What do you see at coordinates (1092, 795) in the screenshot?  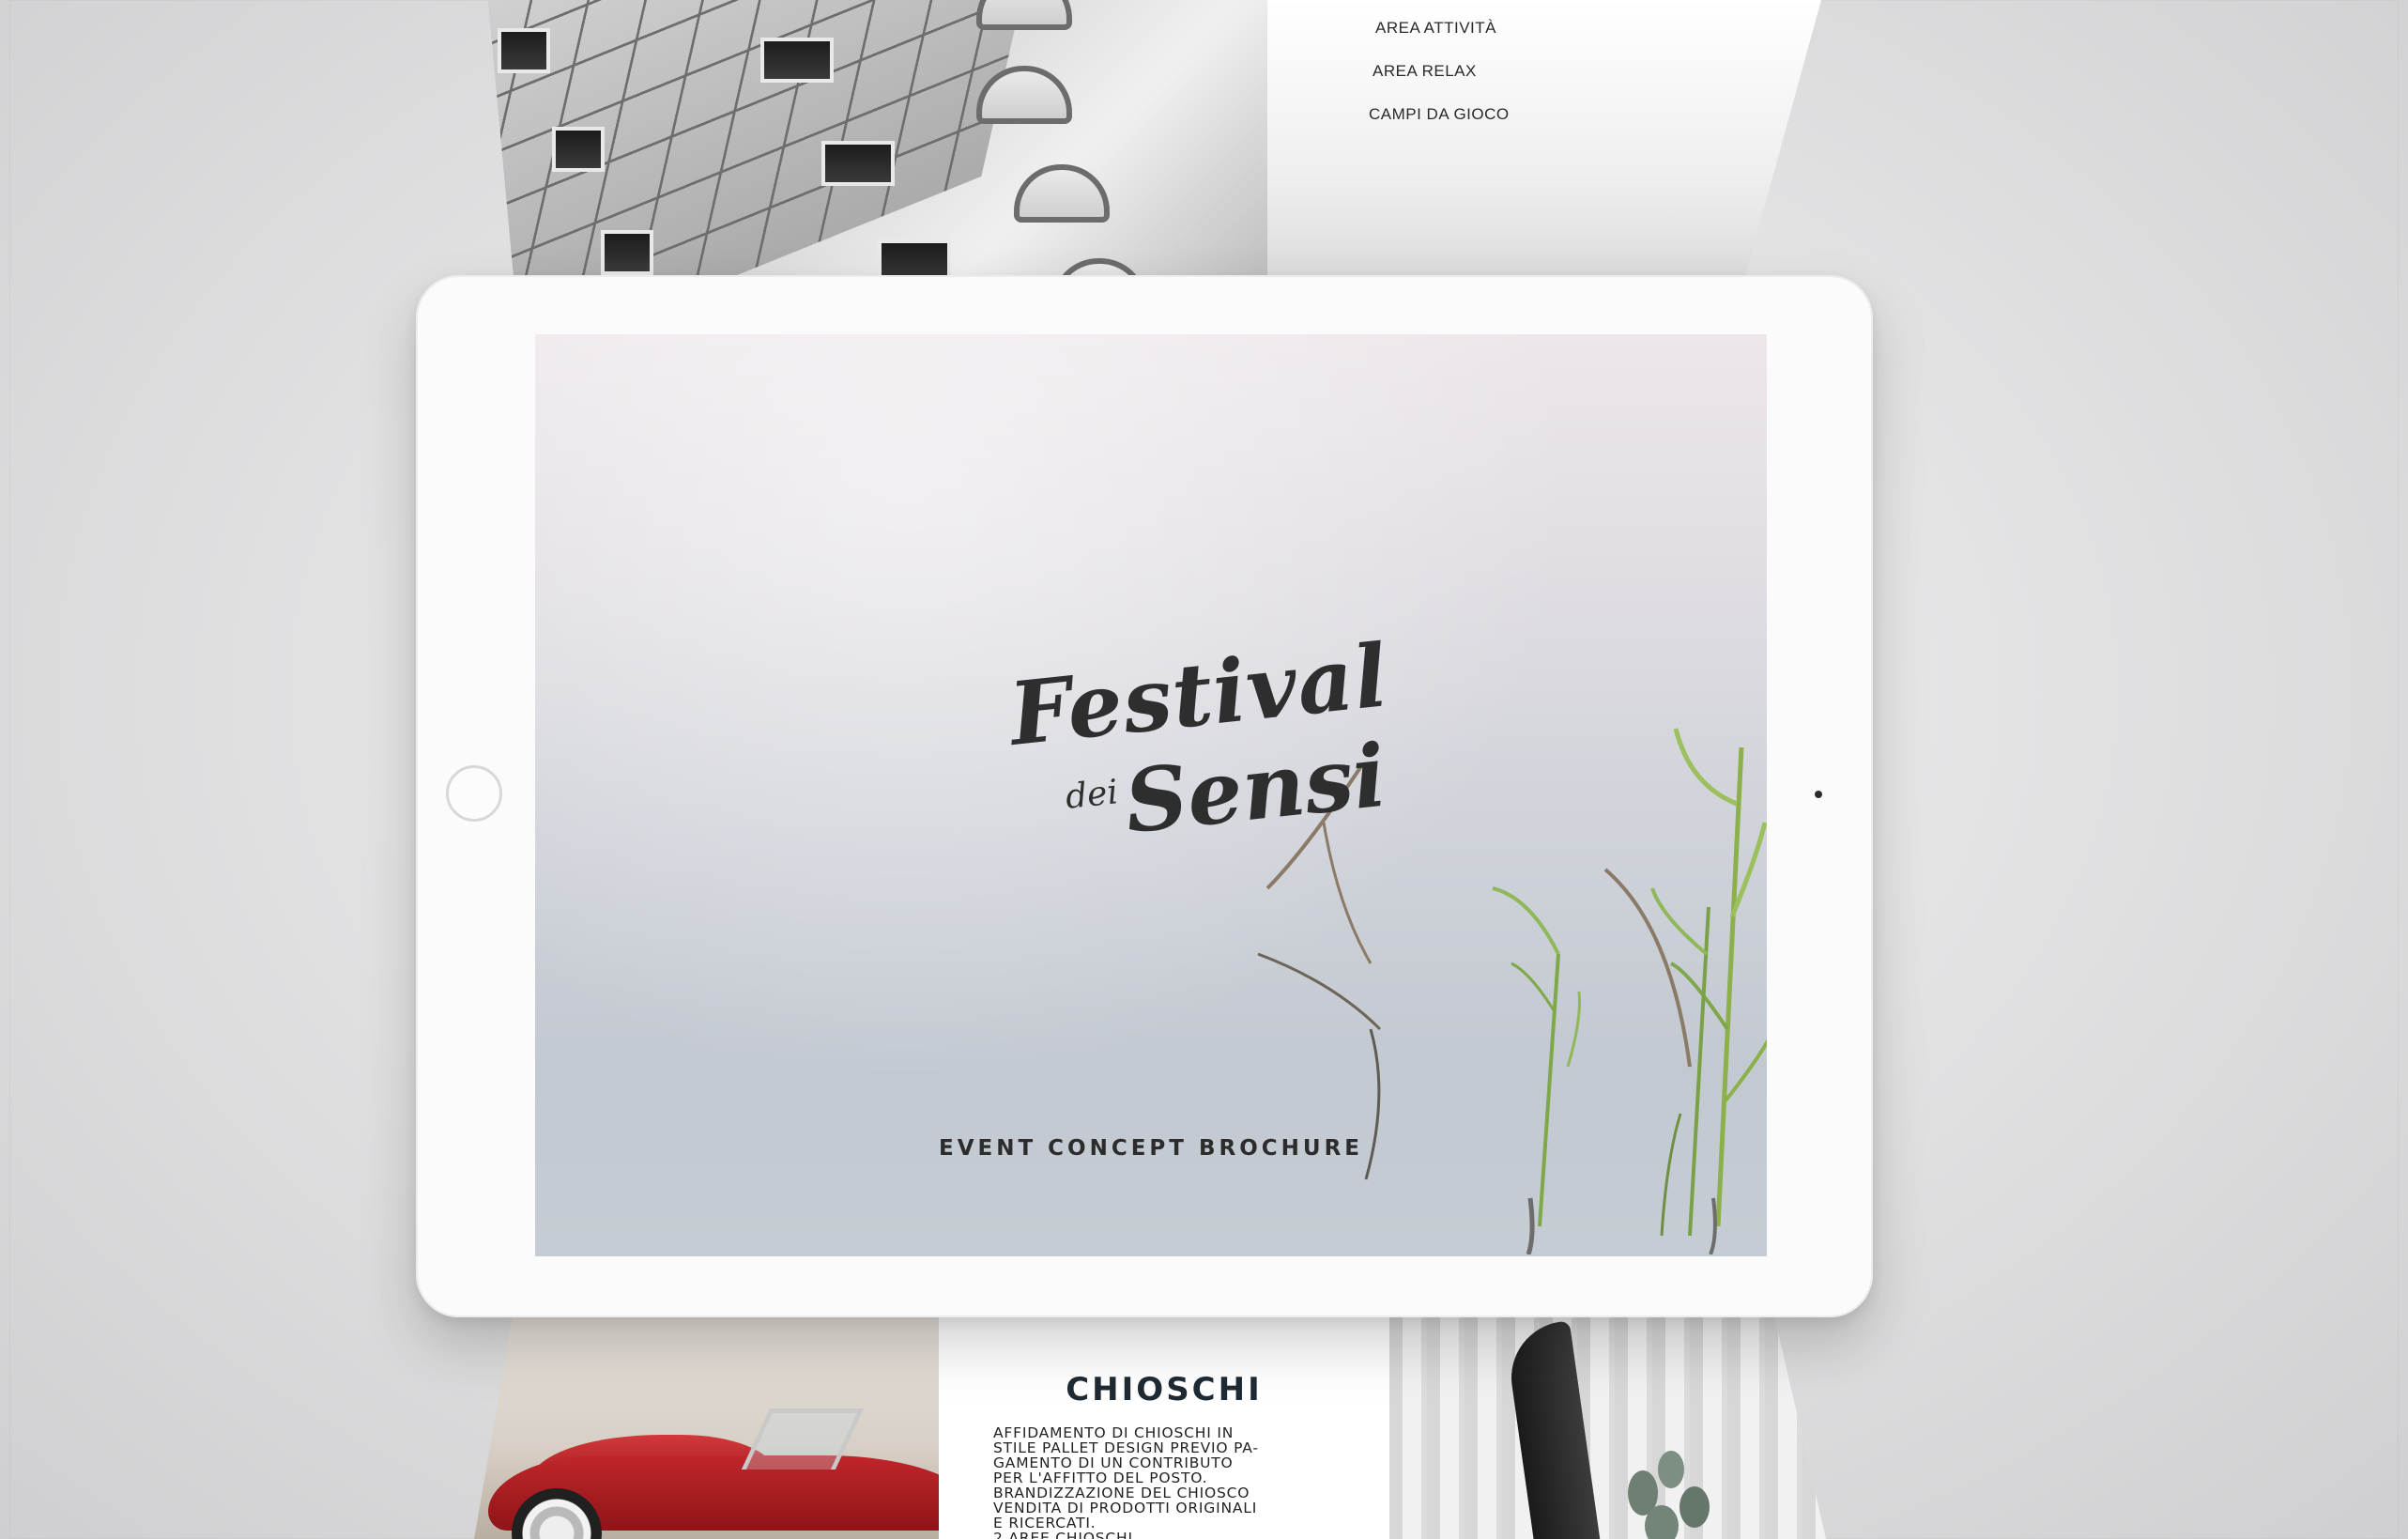 I see `logo-dei: dei` at bounding box center [1092, 795].